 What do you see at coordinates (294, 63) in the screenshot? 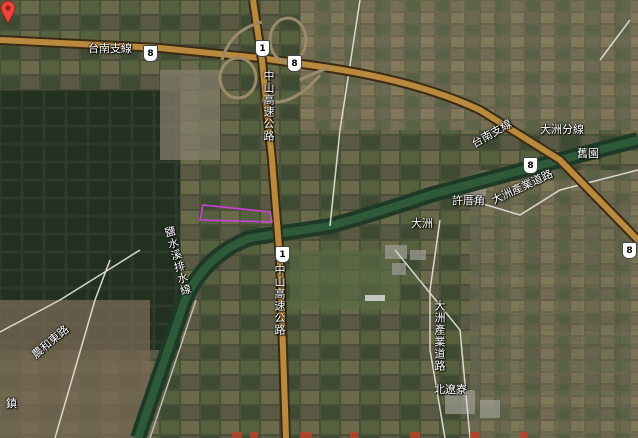
I see `route-8-shield-icon-2: 8` at bounding box center [294, 63].